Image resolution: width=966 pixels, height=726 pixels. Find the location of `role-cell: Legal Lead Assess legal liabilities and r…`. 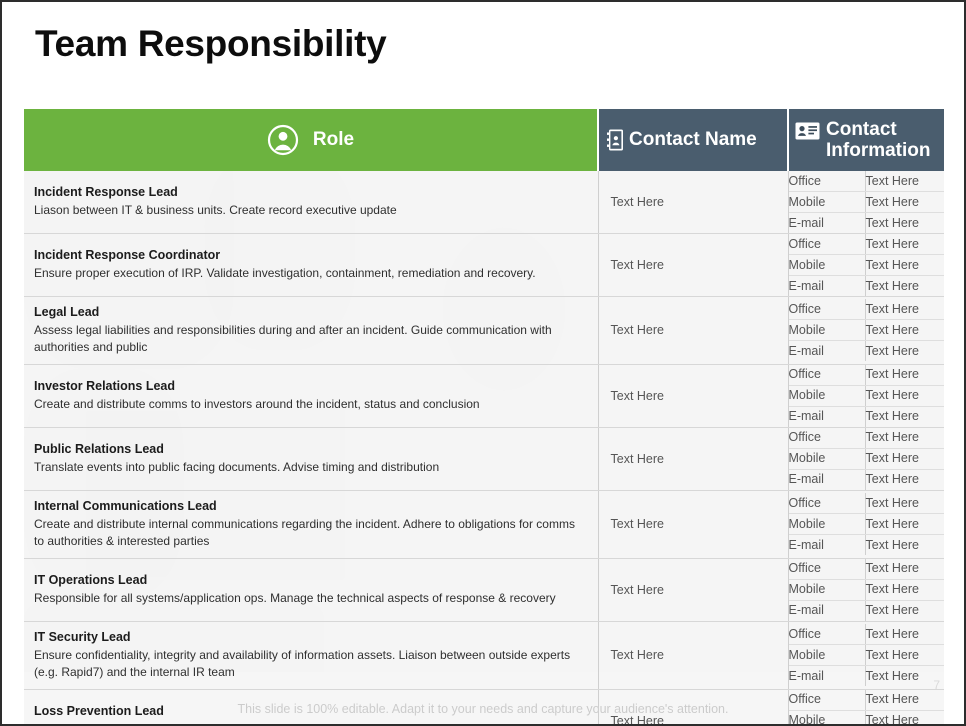

role-cell: Legal Lead Assess legal liabilities and r… is located at coordinates (311, 330).